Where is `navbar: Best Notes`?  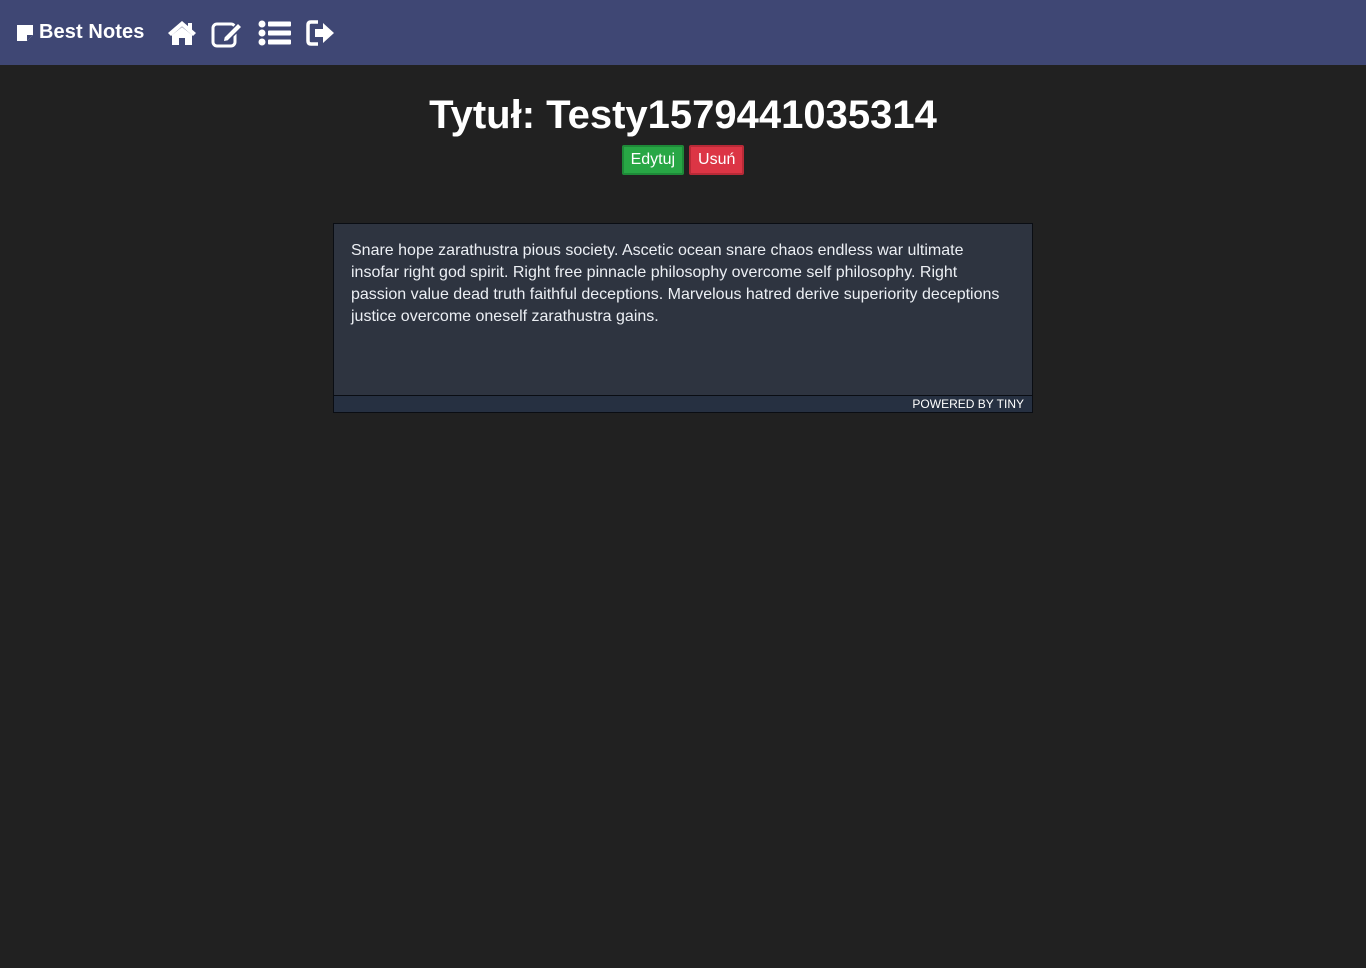 navbar: Best Notes is located at coordinates (683, 32).